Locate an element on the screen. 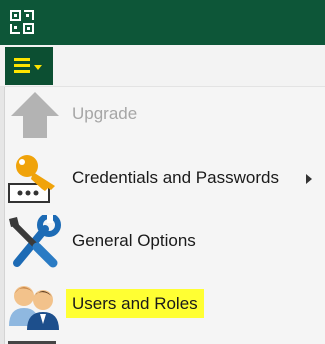 Image resolution: width=325 pixels, height=344 pixels. qr-logo-icon is located at coordinates (22, 22).